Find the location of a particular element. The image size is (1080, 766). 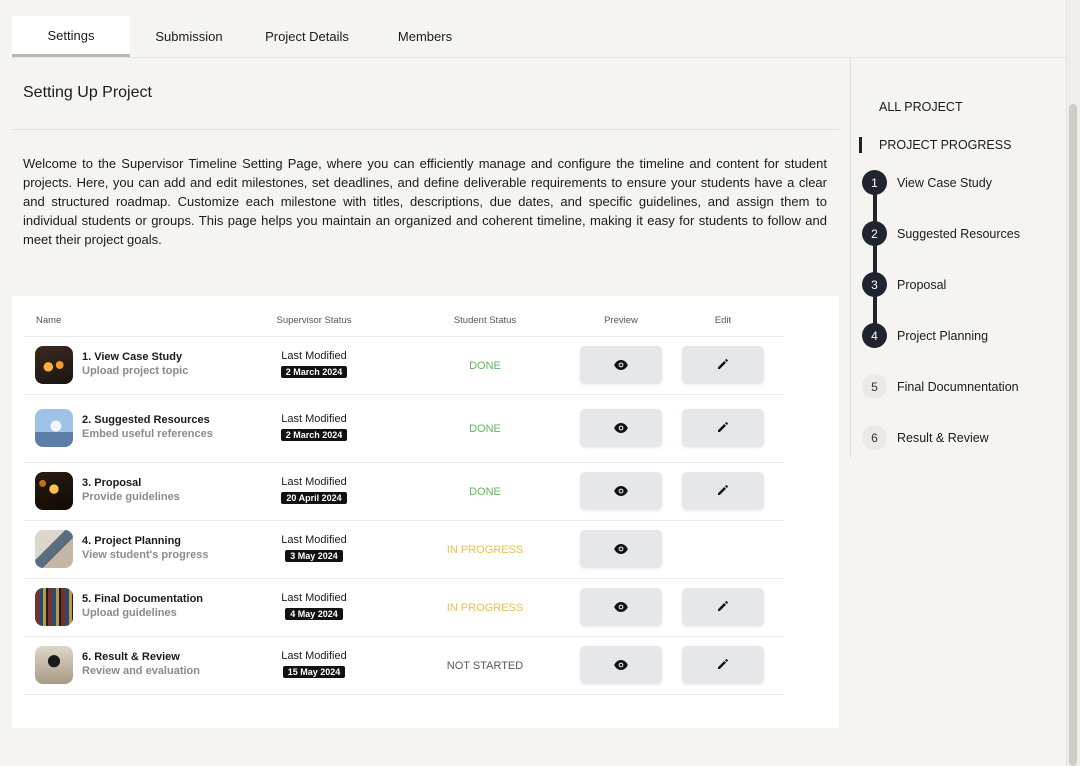

name-wrap: 6. Result & Review Review and evaluation is located at coordinates (136, 665).